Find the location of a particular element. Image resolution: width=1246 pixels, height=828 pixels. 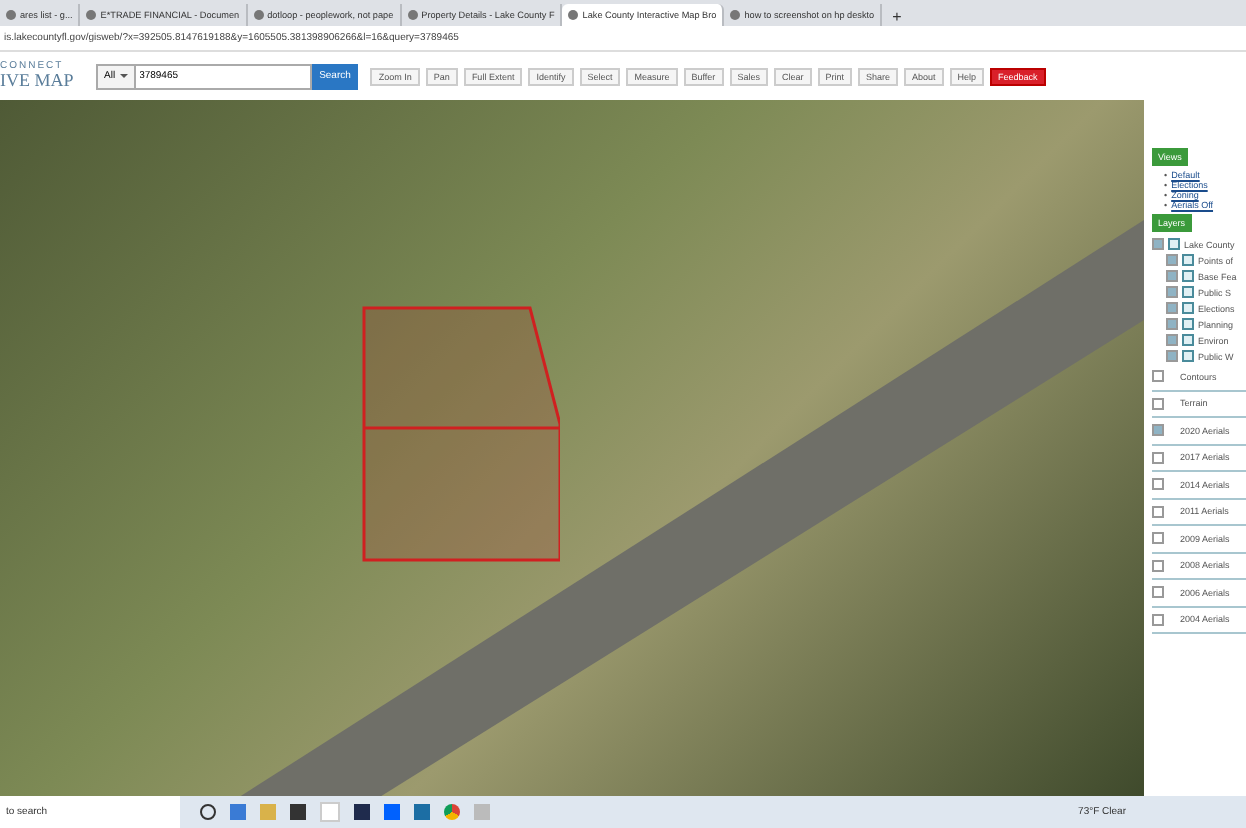

new-tab-button: + is located at coordinates (897, 17).